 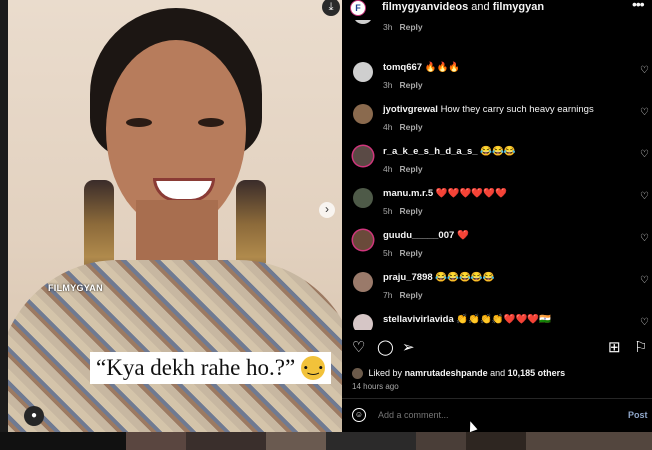 I want to click on comment-text-line: stellavivirlavida 👏👏👏👏❤️❤️❤️🇮🇳, so click(x=467, y=319).